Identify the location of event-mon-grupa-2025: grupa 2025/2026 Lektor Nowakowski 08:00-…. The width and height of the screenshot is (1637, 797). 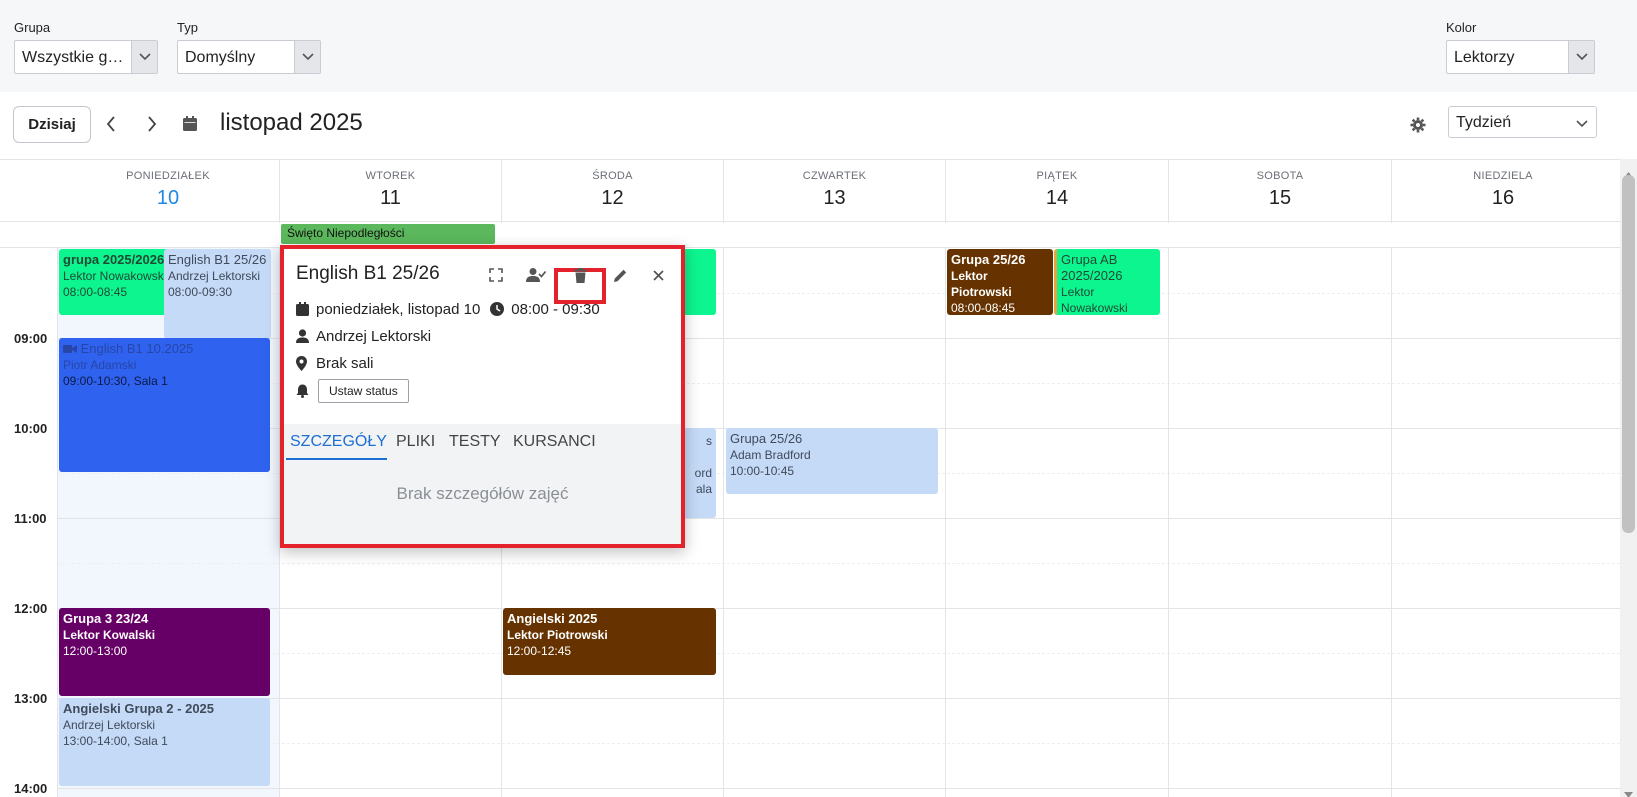
(118, 282).